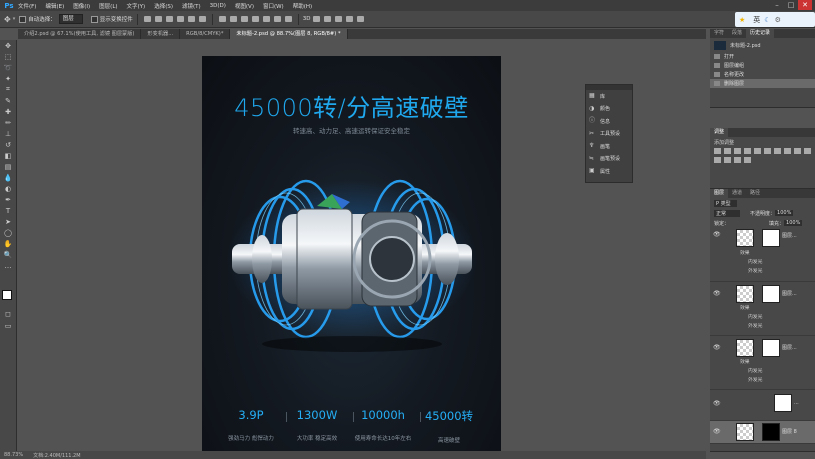  Describe the element at coordinates (222, 19) in the screenshot. I see `distribute-top-icon` at that location.